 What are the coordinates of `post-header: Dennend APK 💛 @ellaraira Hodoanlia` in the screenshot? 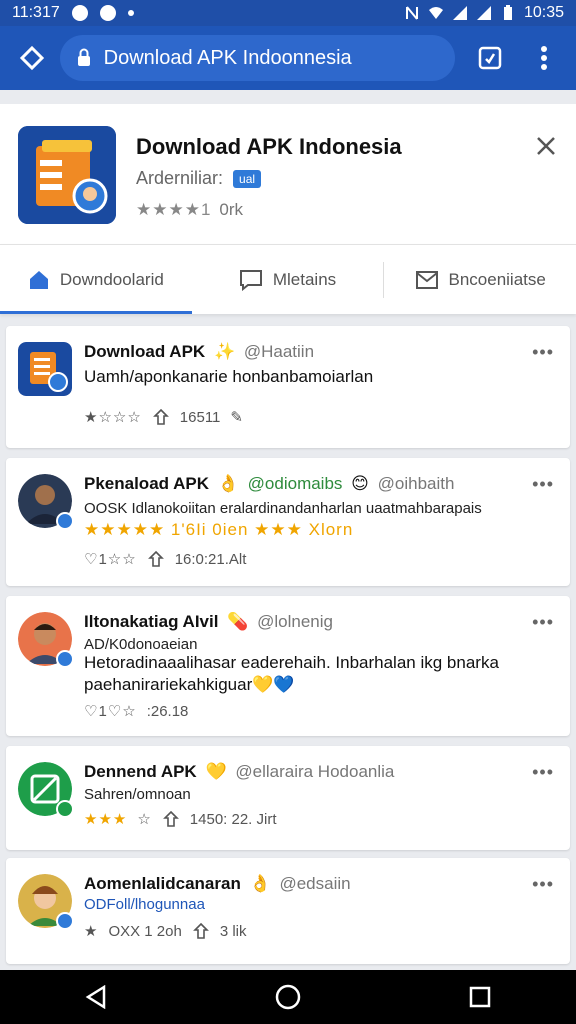 It's located at (302, 772).